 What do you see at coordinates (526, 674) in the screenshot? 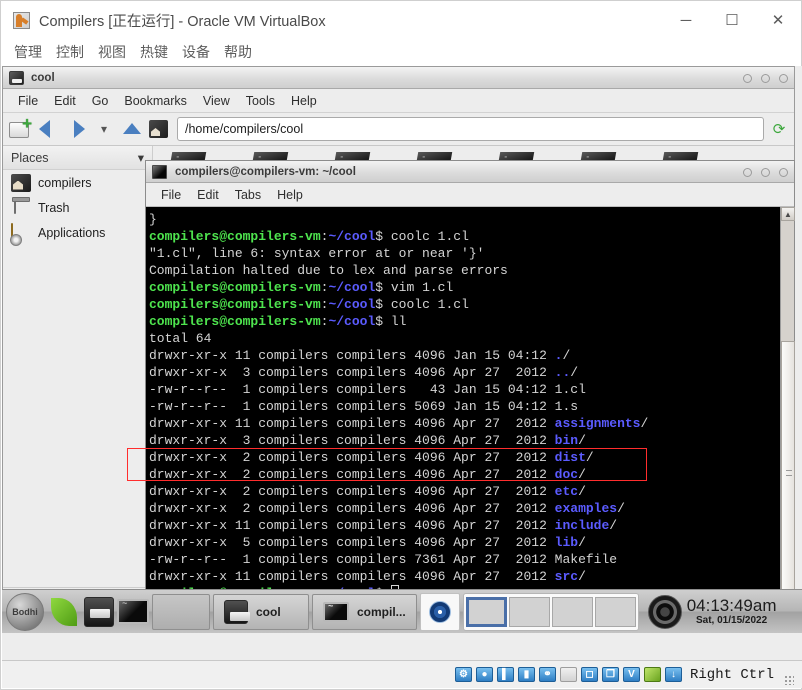
I see `network-icon: ▮` at bounding box center [526, 674].